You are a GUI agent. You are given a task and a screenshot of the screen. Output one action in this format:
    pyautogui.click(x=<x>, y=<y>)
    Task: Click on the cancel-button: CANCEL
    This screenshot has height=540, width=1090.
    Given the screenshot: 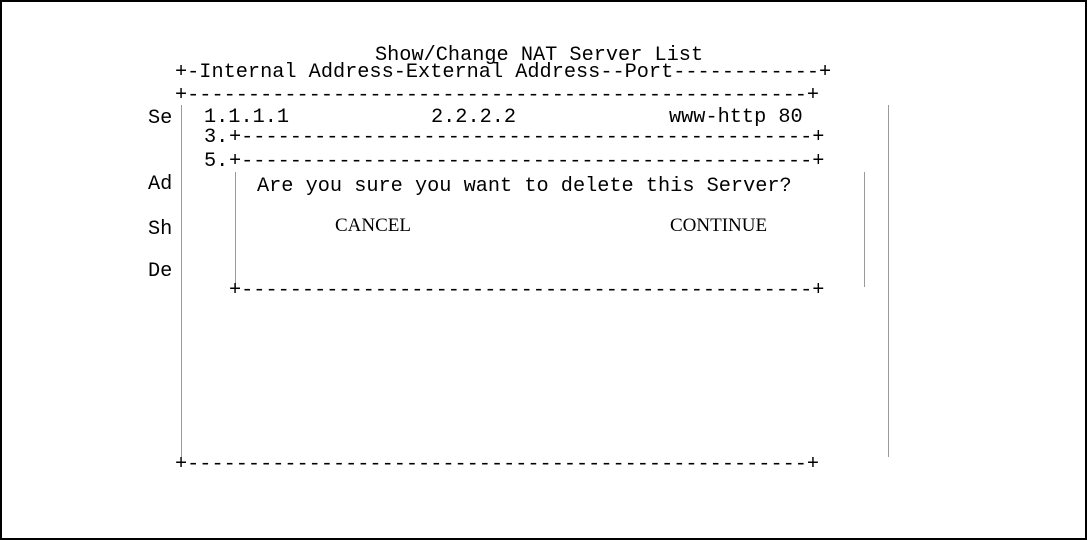 What is the action you would take?
    pyautogui.click(x=373, y=226)
    